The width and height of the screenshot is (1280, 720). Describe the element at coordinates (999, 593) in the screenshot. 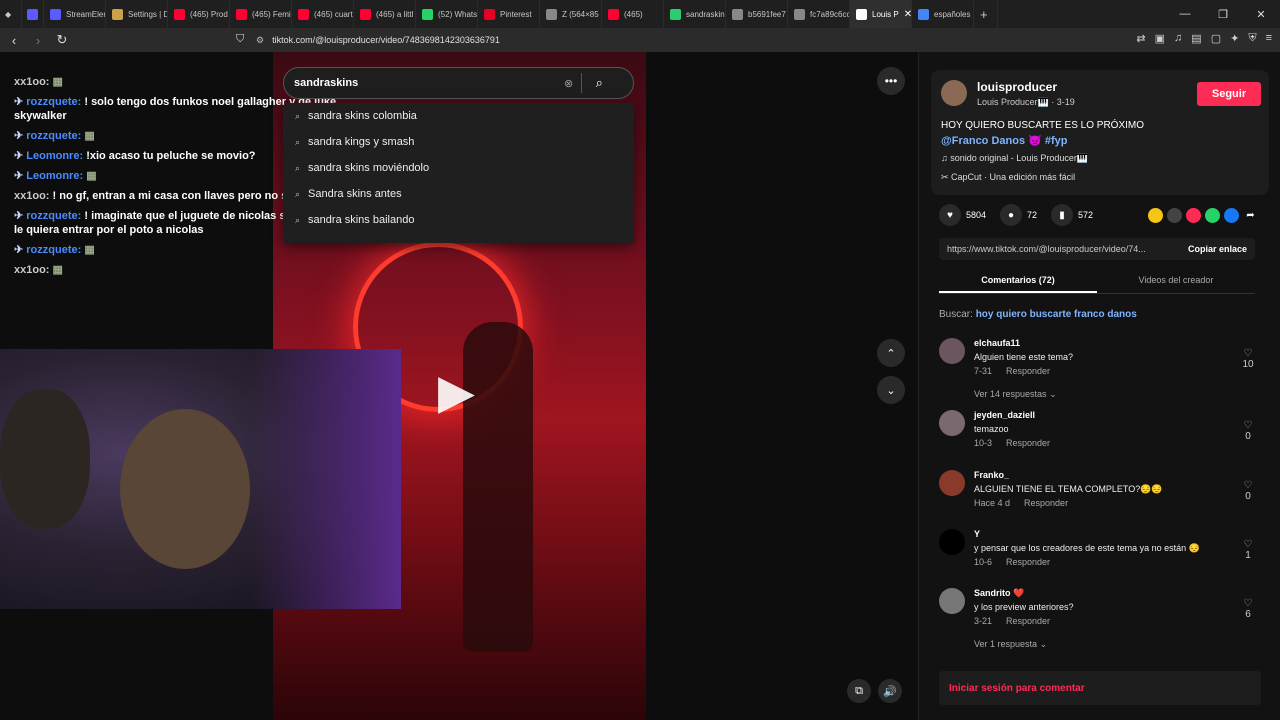

I see `commenter-username: Sandrito ❤️` at that location.